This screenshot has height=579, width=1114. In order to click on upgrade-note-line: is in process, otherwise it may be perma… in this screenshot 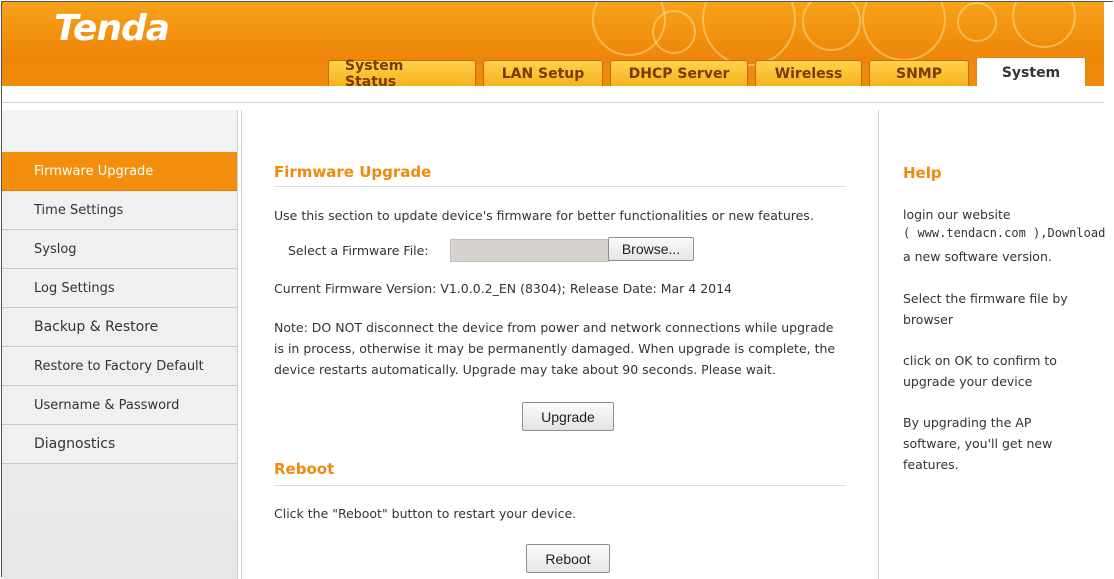, I will do `click(555, 348)`.